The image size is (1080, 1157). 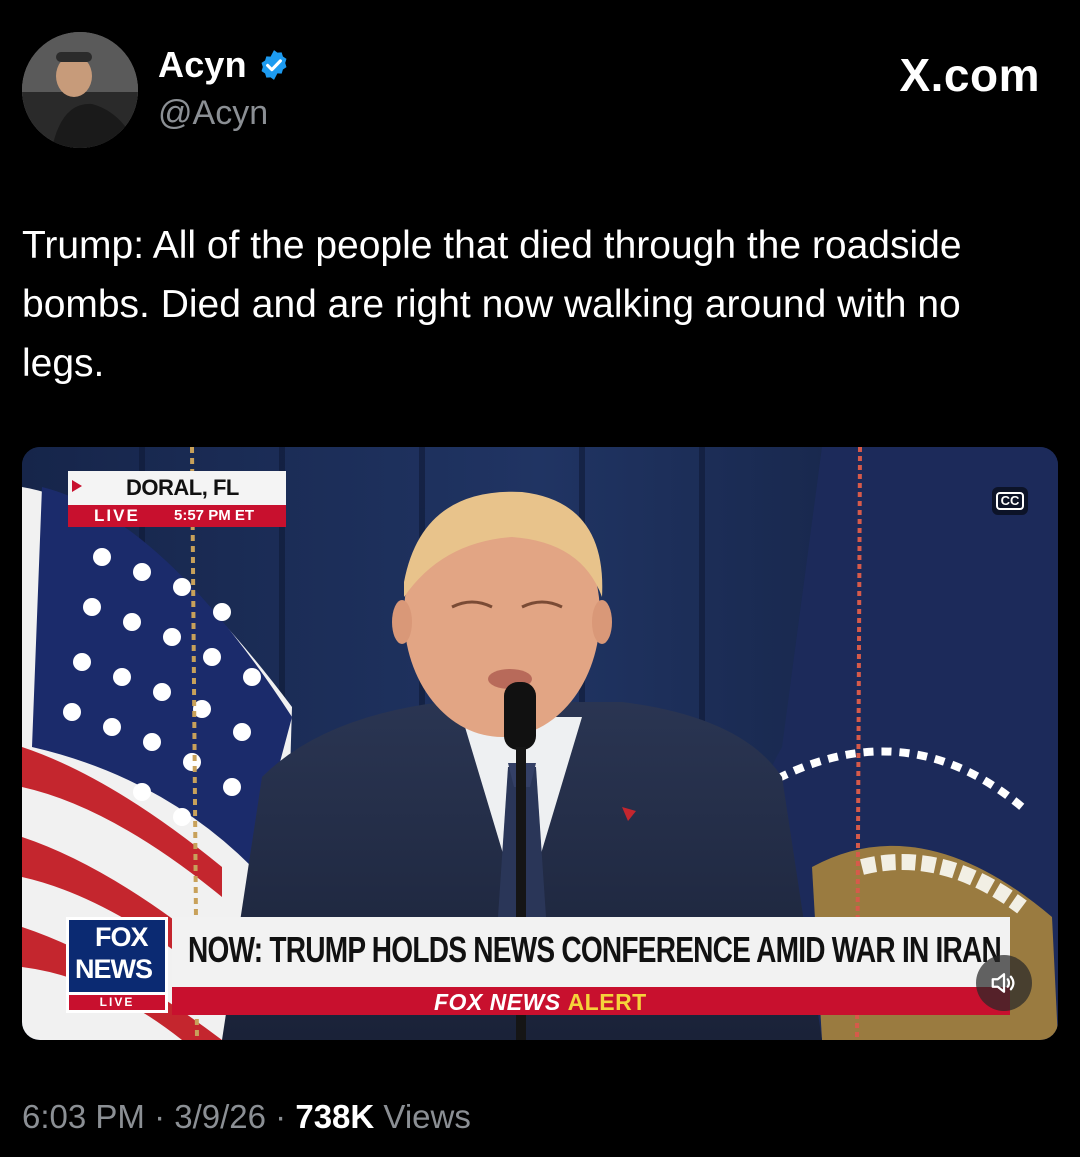 I want to click on fox-logo-bottom: NEWS, so click(x=114, y=969).